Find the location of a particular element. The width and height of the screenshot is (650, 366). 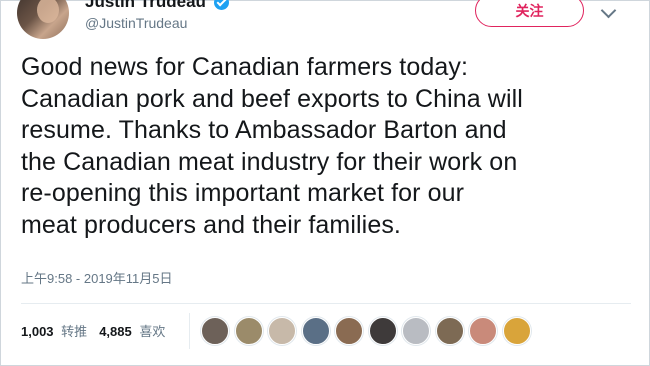

likes-label: 喜欢 is located at coordinates (152, 331).